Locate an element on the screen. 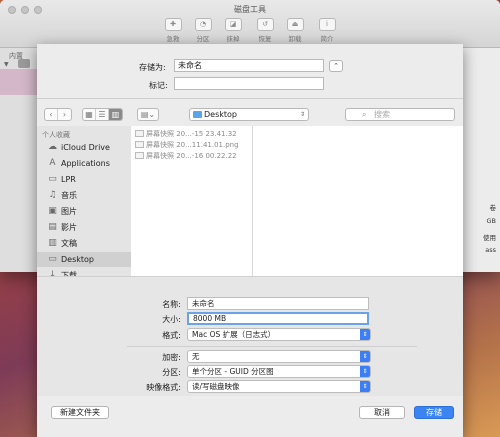 Image resolution: width=500 pixels, height=437 pixels. column-view-icon: ▥ is located at coordinates (115, 114).